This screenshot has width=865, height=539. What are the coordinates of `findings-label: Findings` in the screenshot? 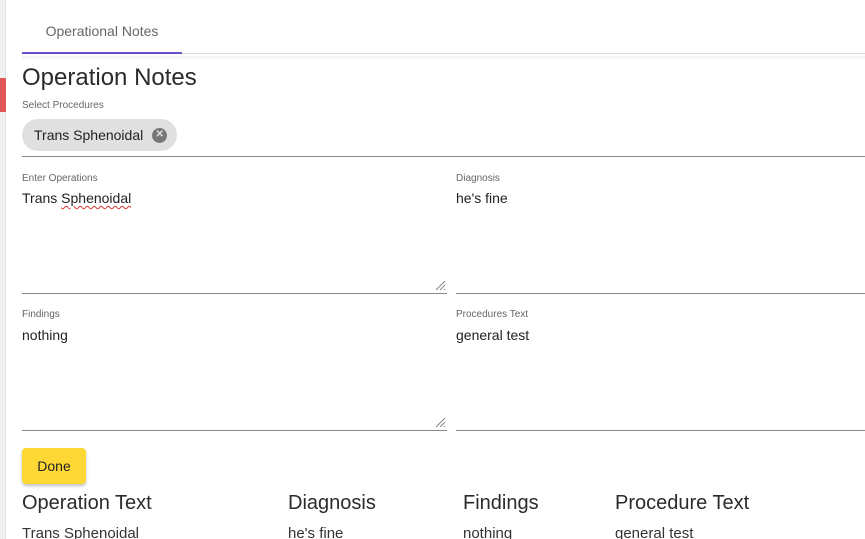 It's located at (41, 314).